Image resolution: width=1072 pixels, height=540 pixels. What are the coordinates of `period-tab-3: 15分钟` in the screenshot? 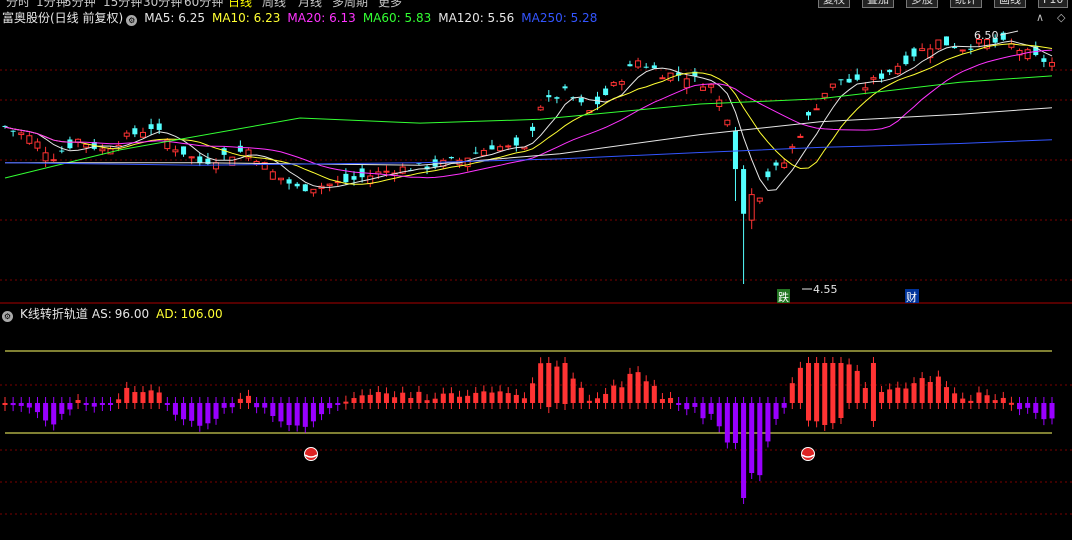 It's located at (122, 4).